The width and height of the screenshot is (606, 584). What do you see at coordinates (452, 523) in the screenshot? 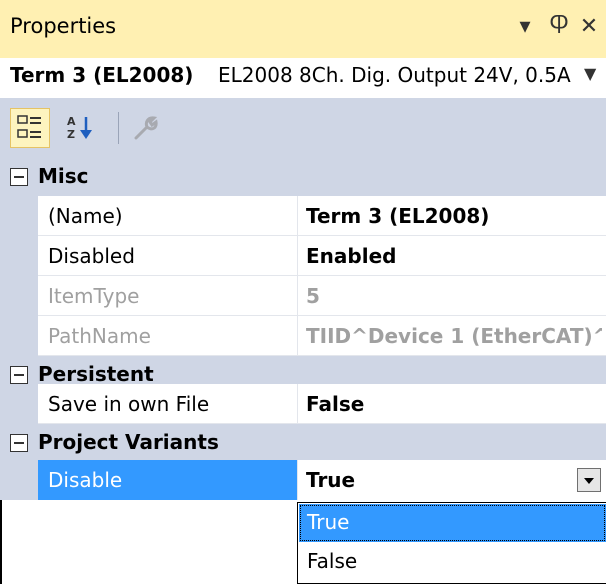
I see `dropdown-option-true: True` at bounding box center [452, 523].